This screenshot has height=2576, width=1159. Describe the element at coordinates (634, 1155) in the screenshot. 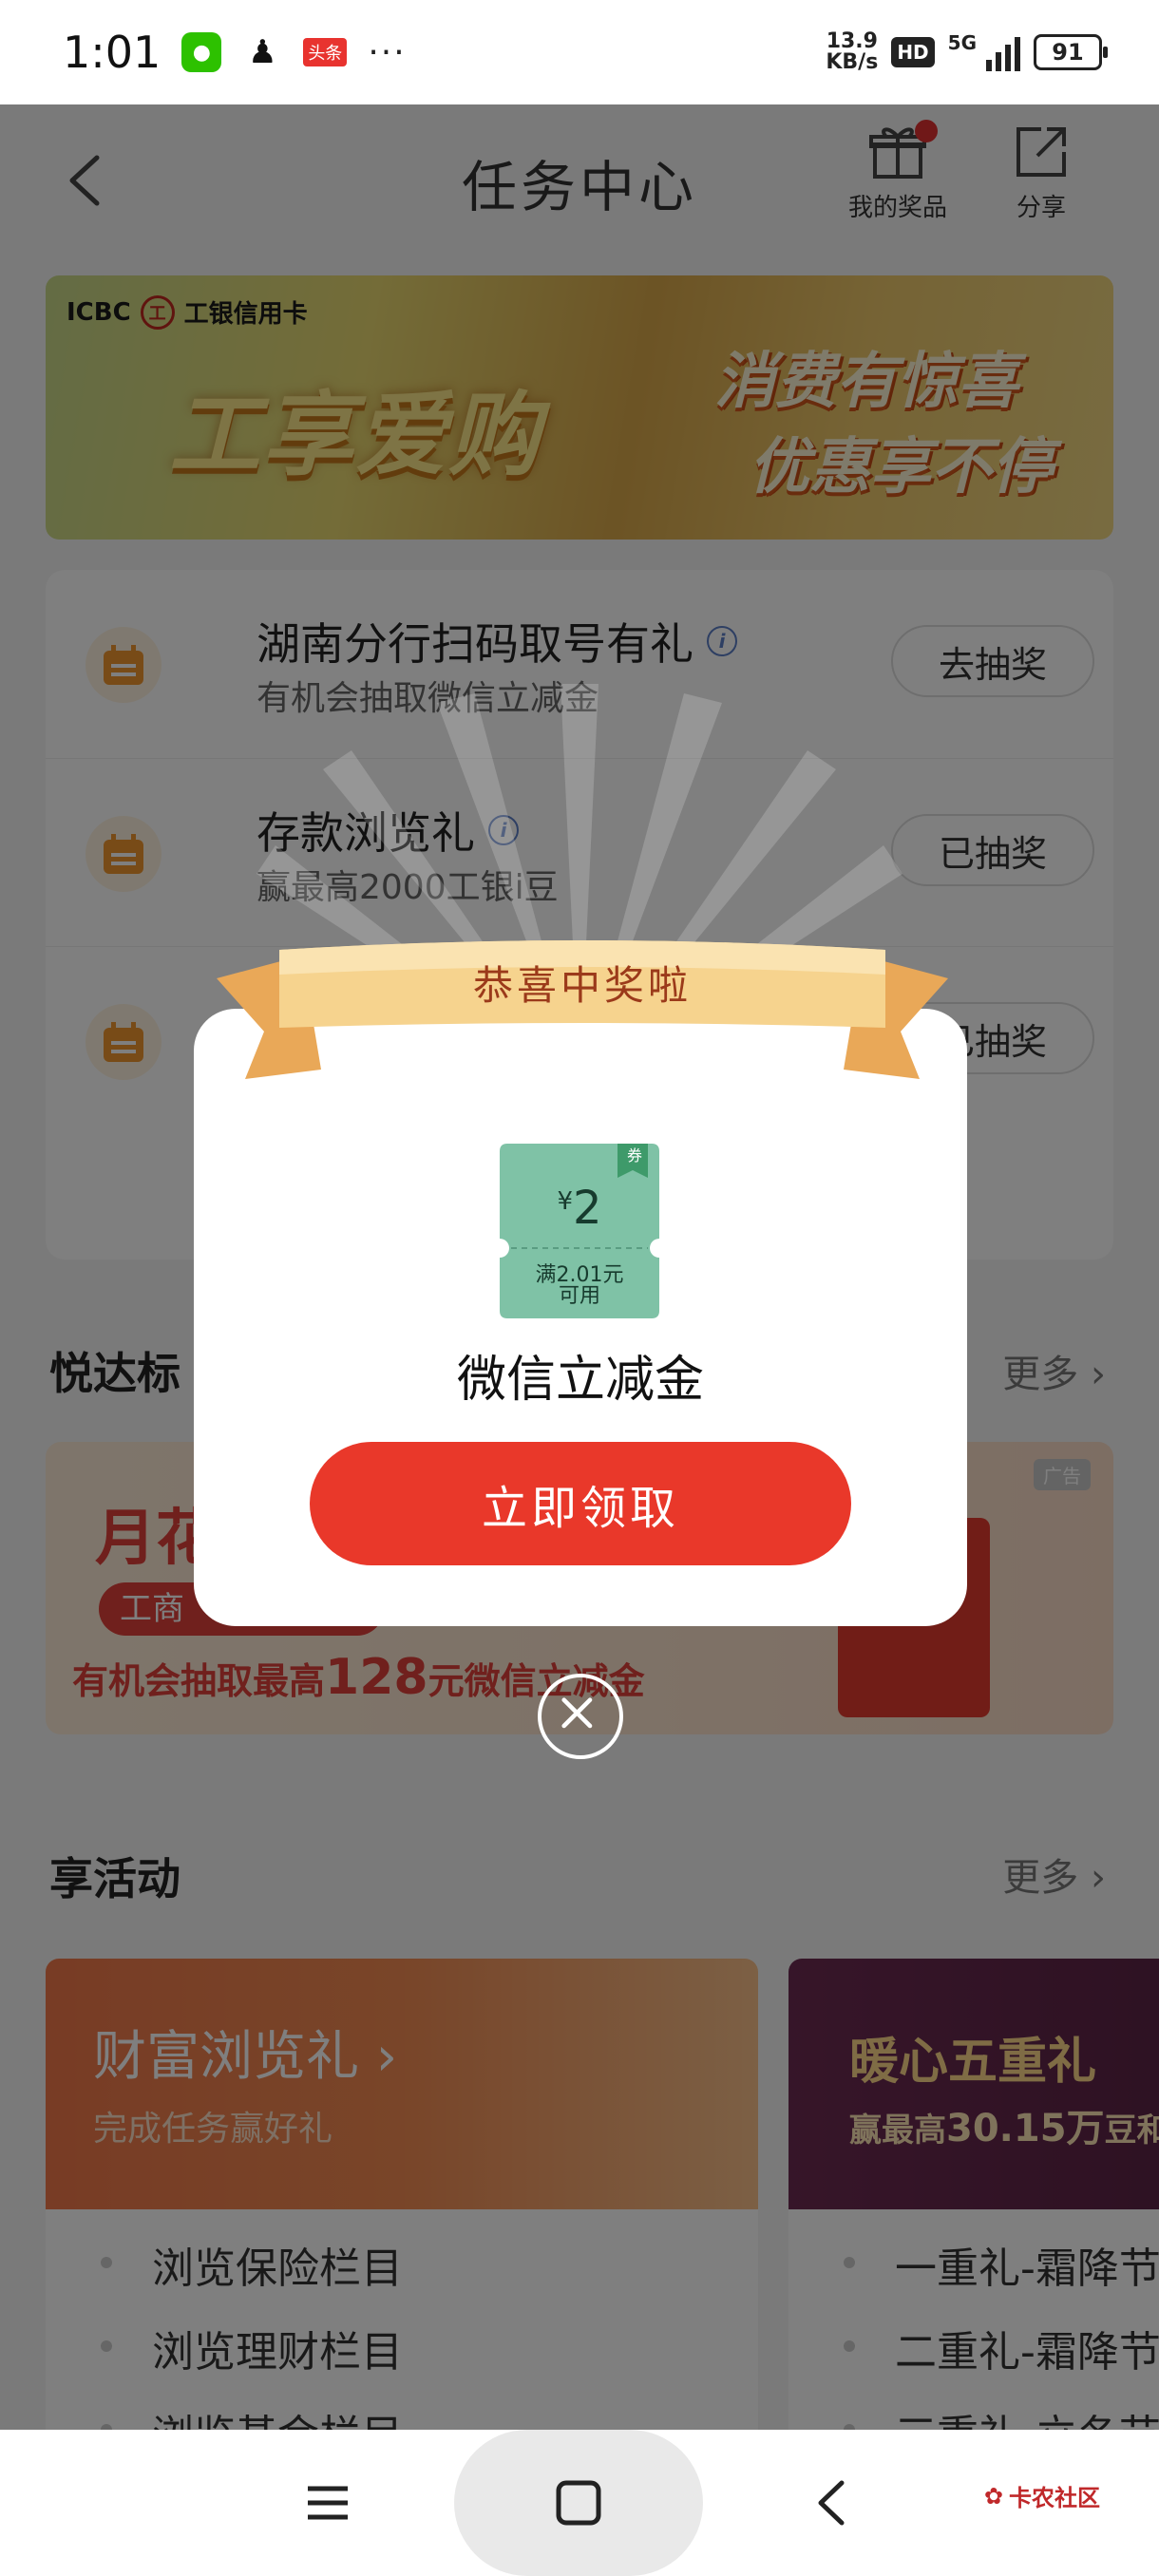

I see `coupon-tag: 券` at that location.